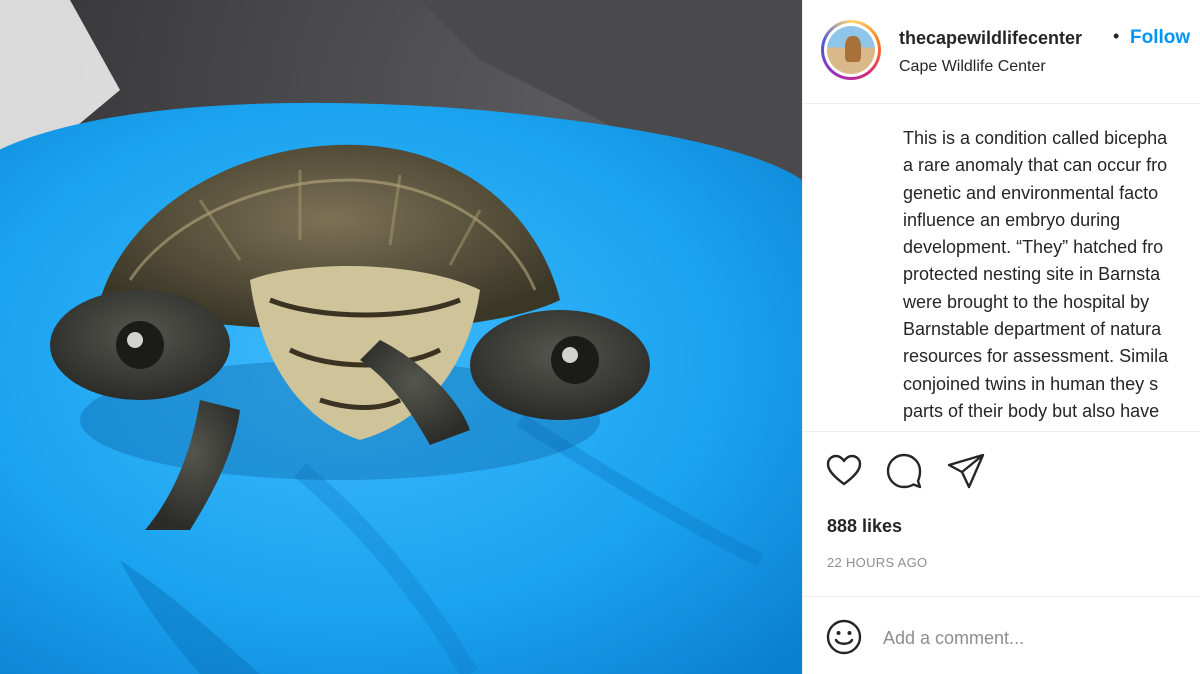 Image resolution: width=1200 pixels, height=674 pixels. I want to click on avatar-frame, so click(851, 50).